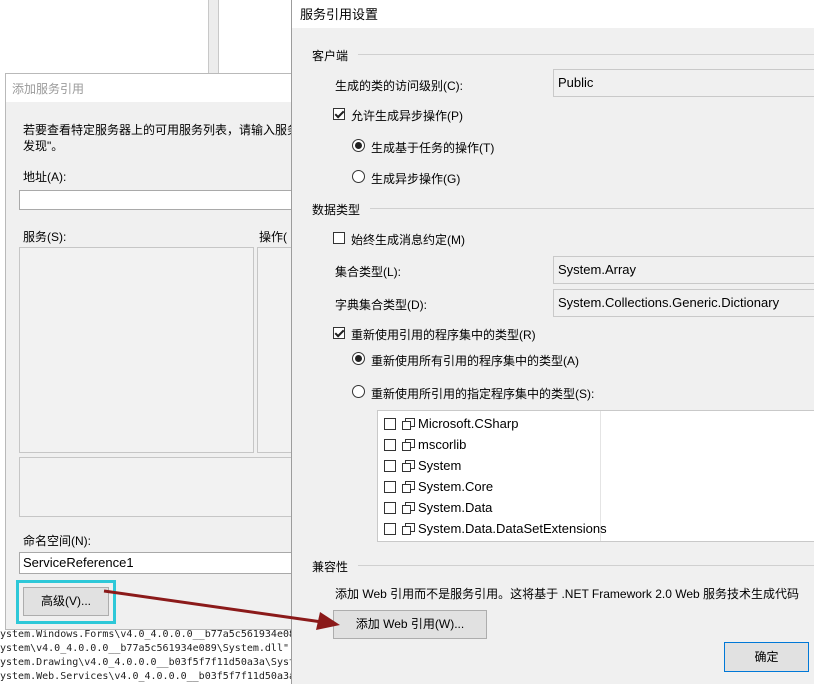  Describe the element at coordinates (213, 606) in the screenshot. I see `arrow-line` at that location.